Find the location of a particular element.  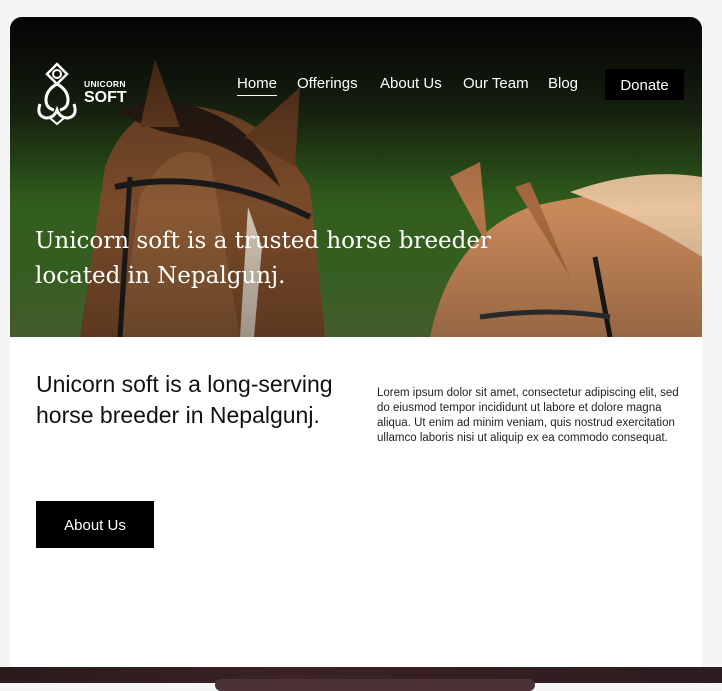

nav-offerings: Offerings is located at coordinates (327, 84).